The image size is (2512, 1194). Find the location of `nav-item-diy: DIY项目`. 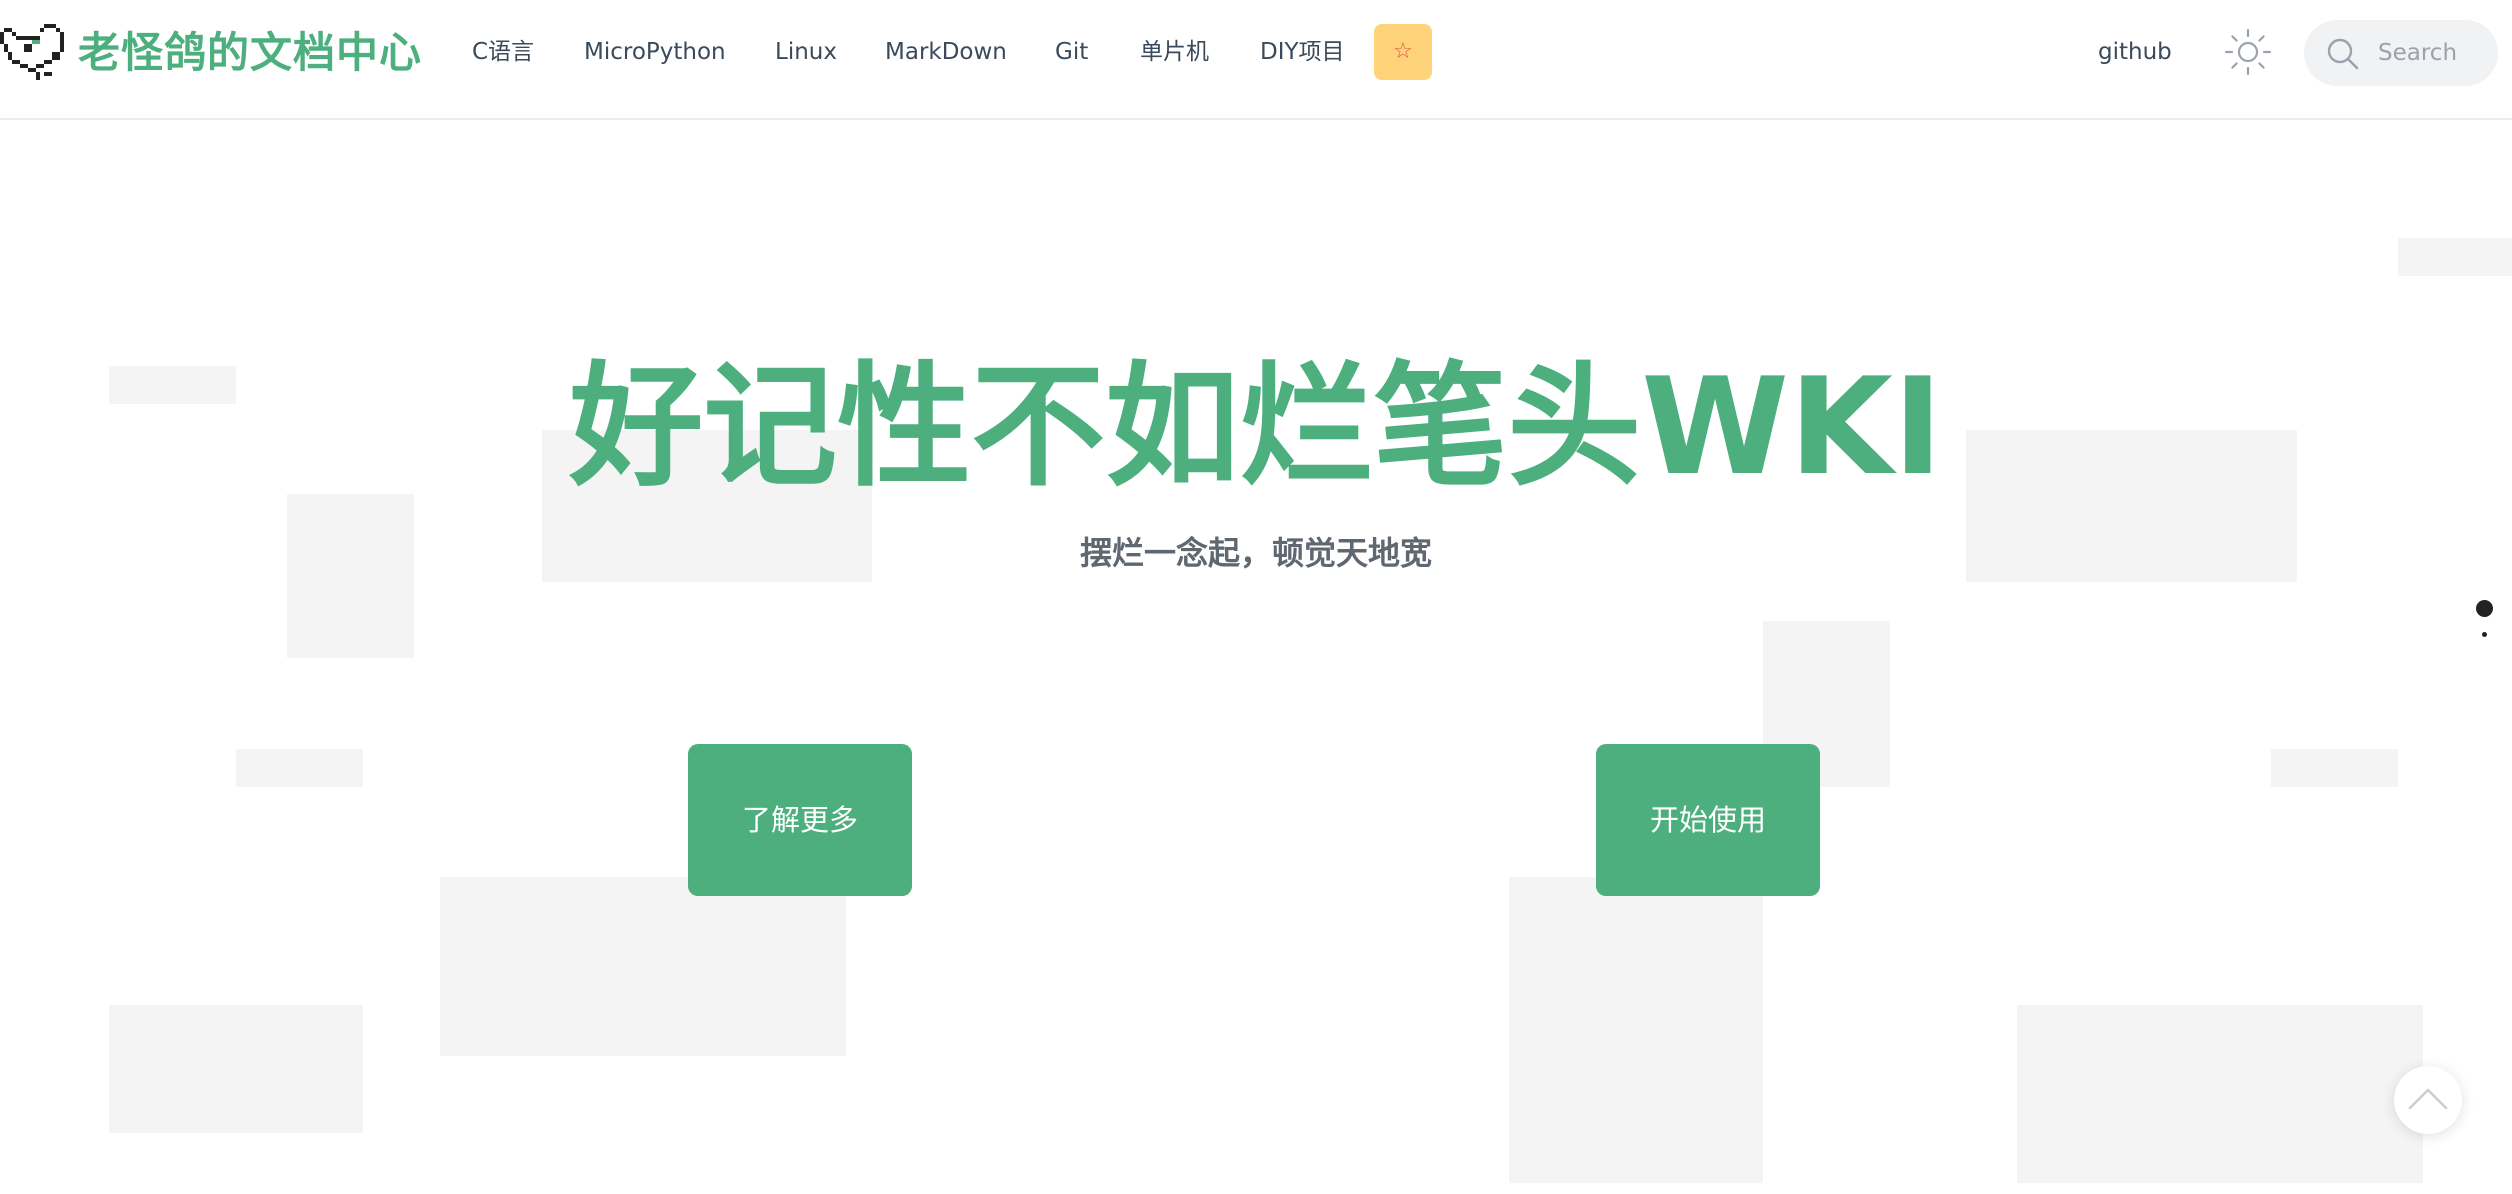

nav-item-diy: DIY项目 is located at coordinates (1302, 52).